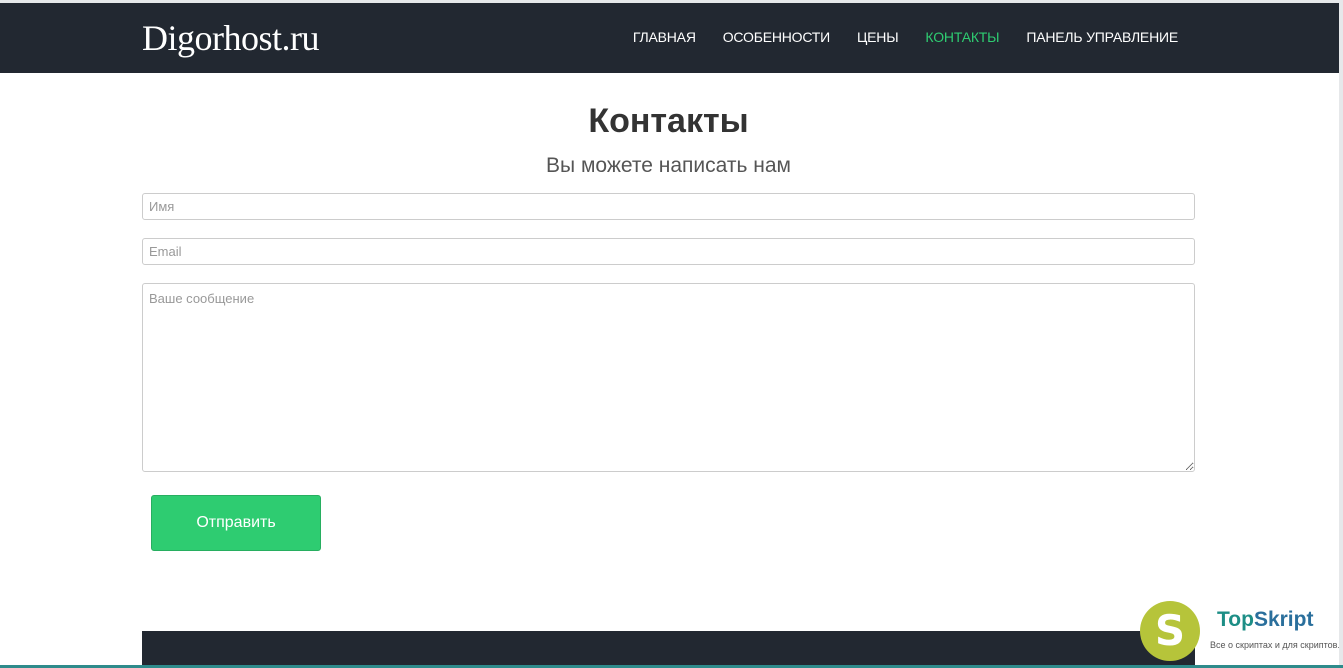 Image resolution: width=1343 pixels, height=668 pixels. What do you see at coordinates (878, 37) in the screenshot?
I see `nav-item-prices: ЦЕНЫ` at bounding box center [878, 37].